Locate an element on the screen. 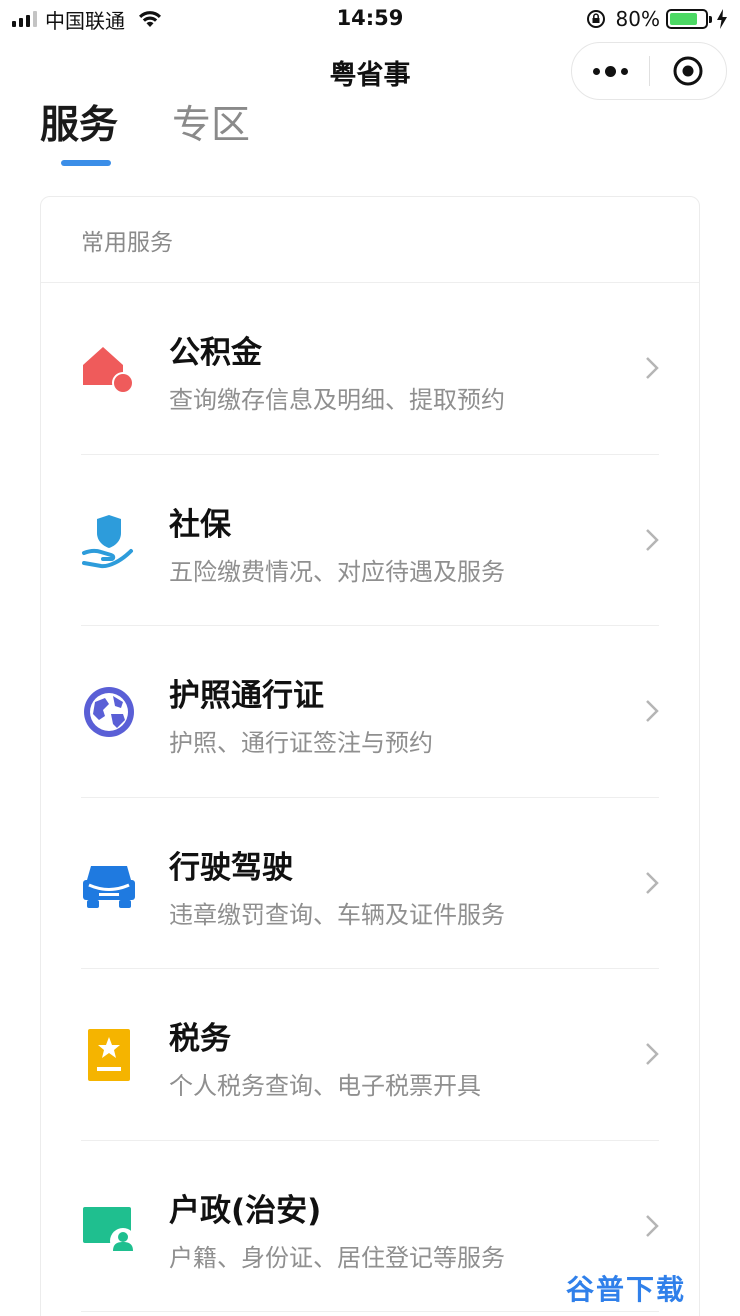  close-button is located at coordinates (688, 71).